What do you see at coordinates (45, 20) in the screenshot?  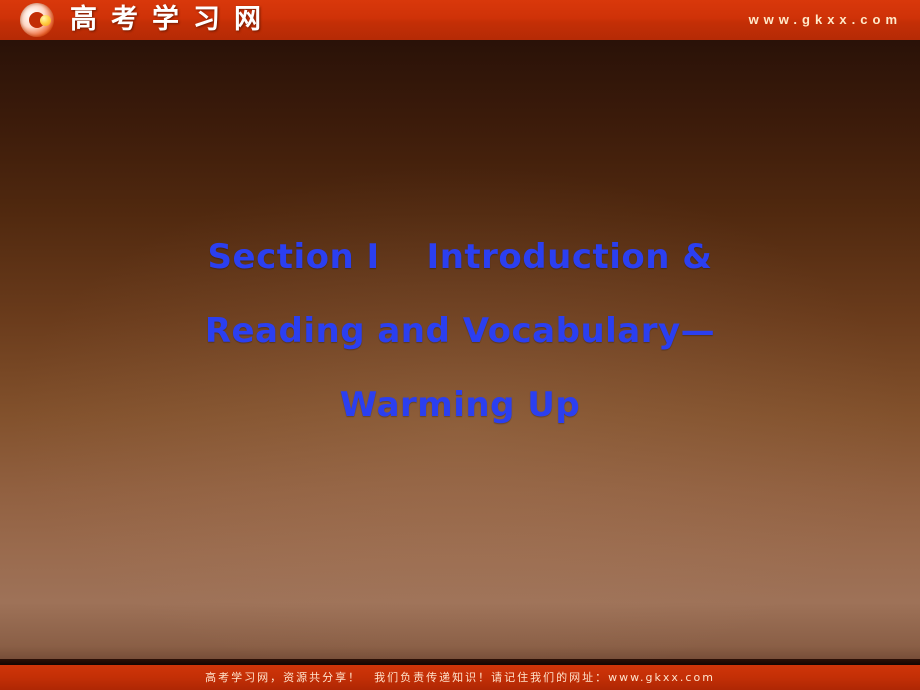 I see `logo-dot-shape` at bounding box center [45, 20].